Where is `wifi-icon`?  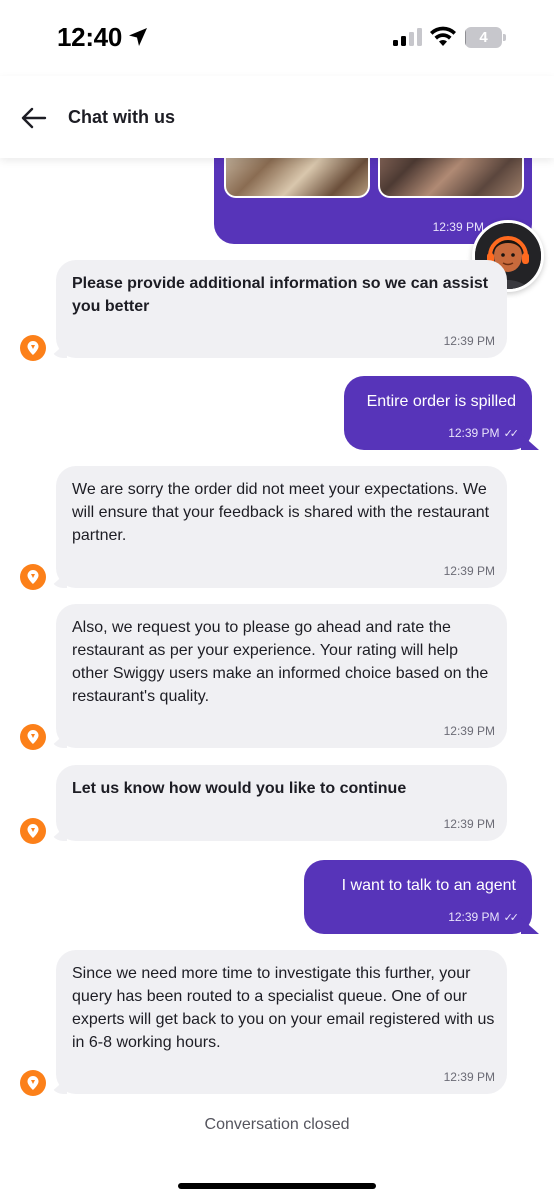
wifi-icon is located at coordinates (443, 36).